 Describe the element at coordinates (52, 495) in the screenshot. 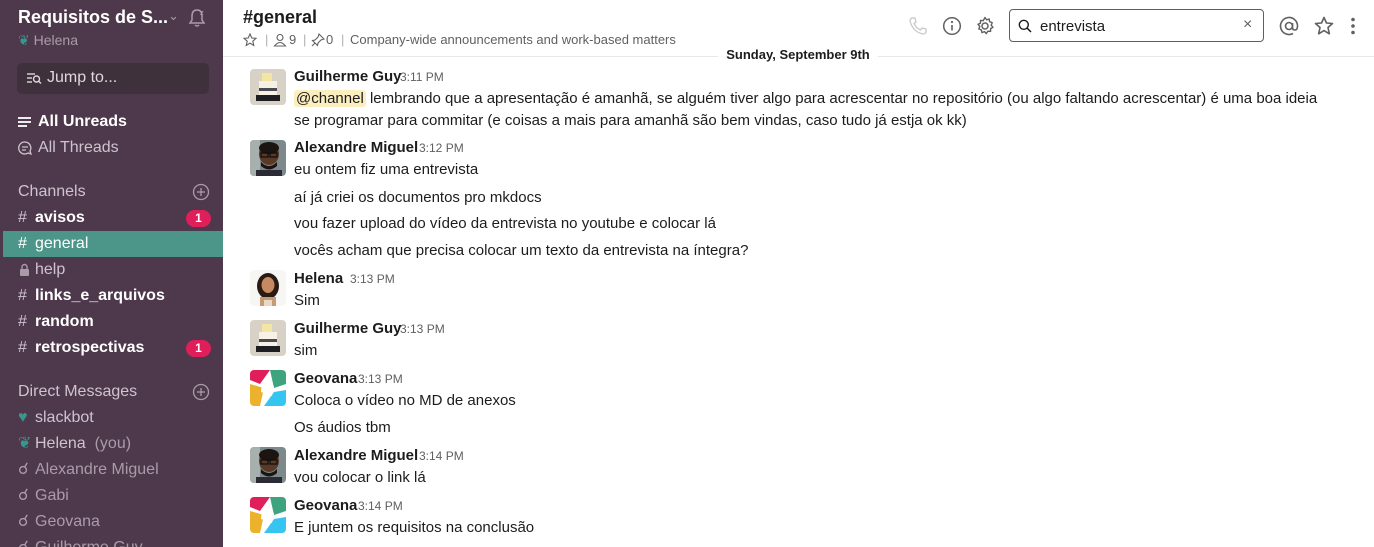

I see `dm-label: Gabi` at that location.